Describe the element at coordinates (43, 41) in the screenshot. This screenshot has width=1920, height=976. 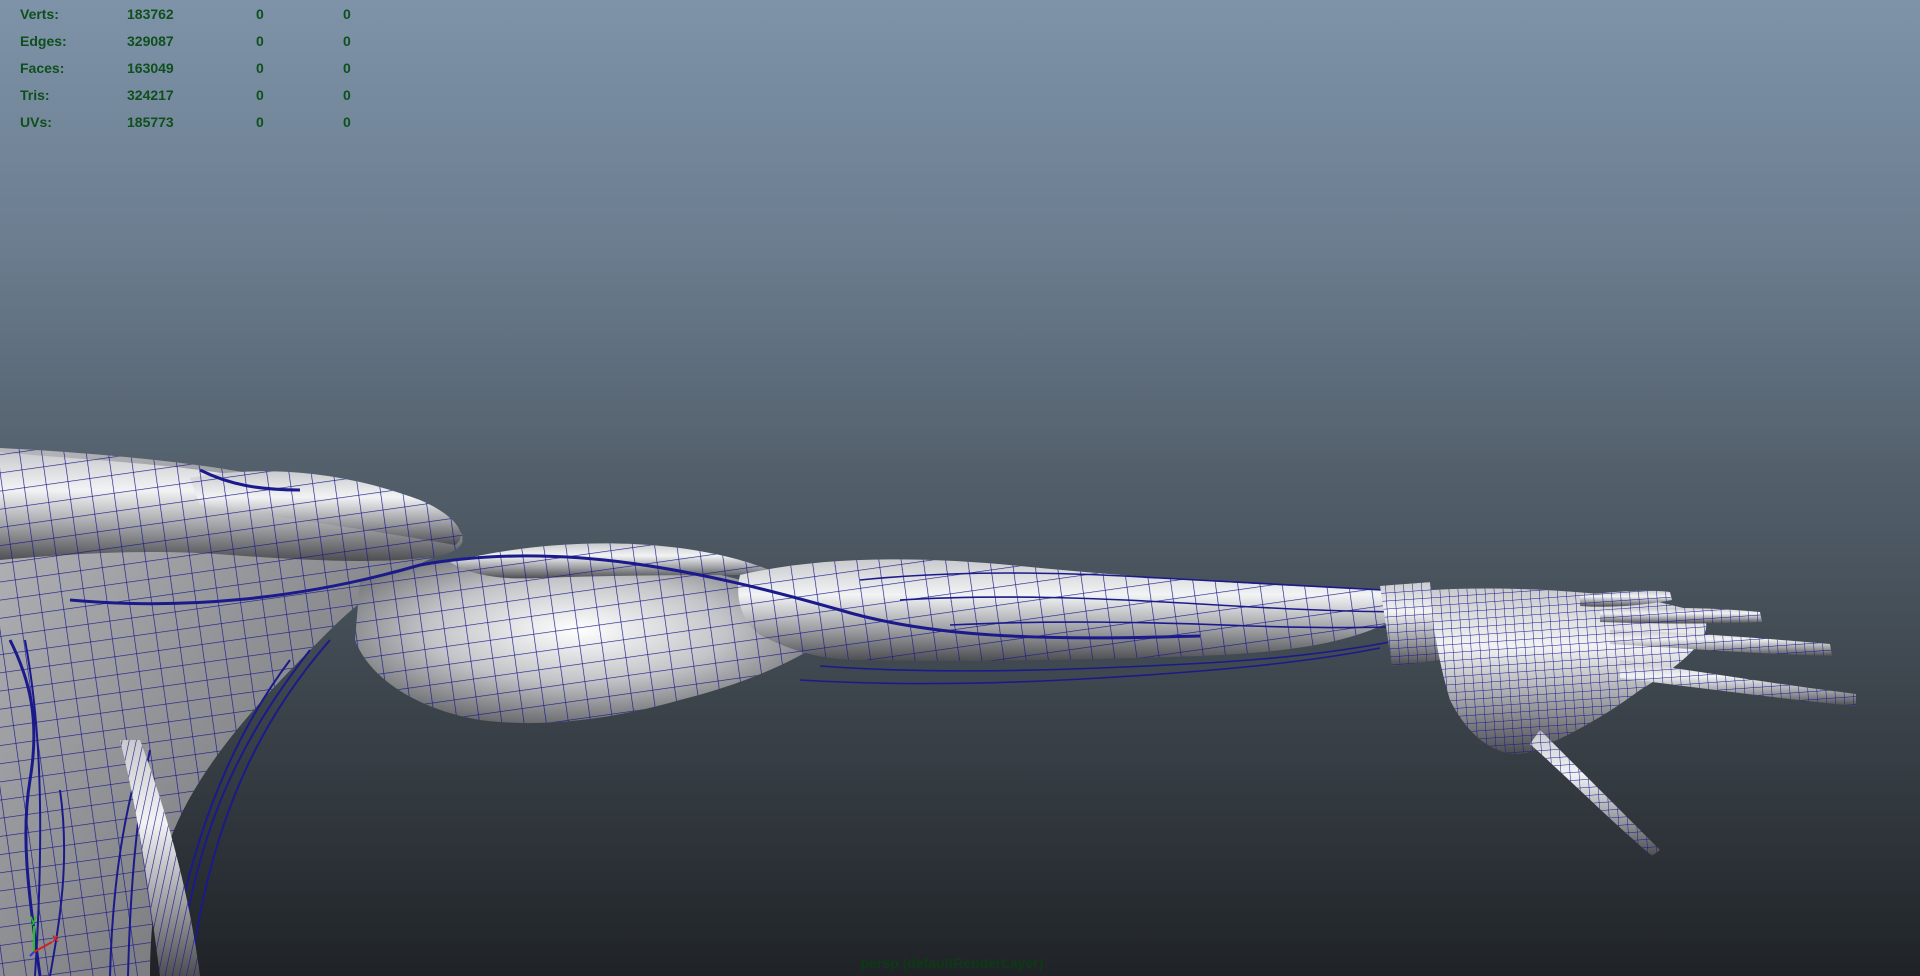
I see `stat-label: Edges:` at that location.